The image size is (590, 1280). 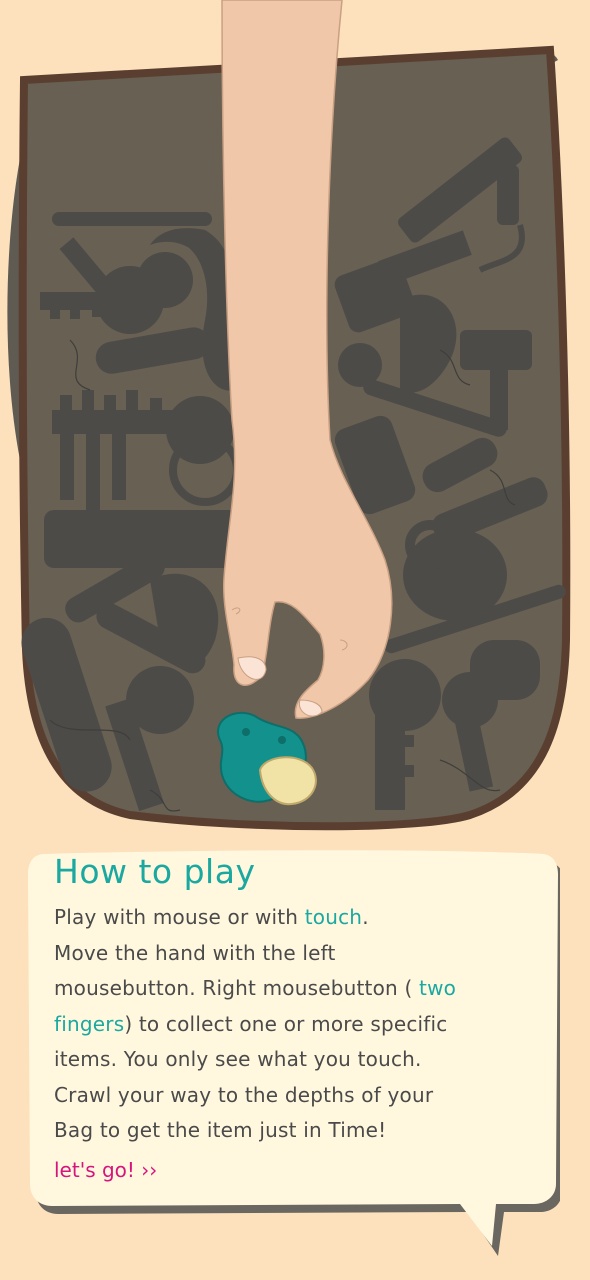 What do you see at coordinates (251, 1023) in the screenshot?
I see `instruction-line-4: fingers) to collect one or more specific` at bounding box center [251, 1023].